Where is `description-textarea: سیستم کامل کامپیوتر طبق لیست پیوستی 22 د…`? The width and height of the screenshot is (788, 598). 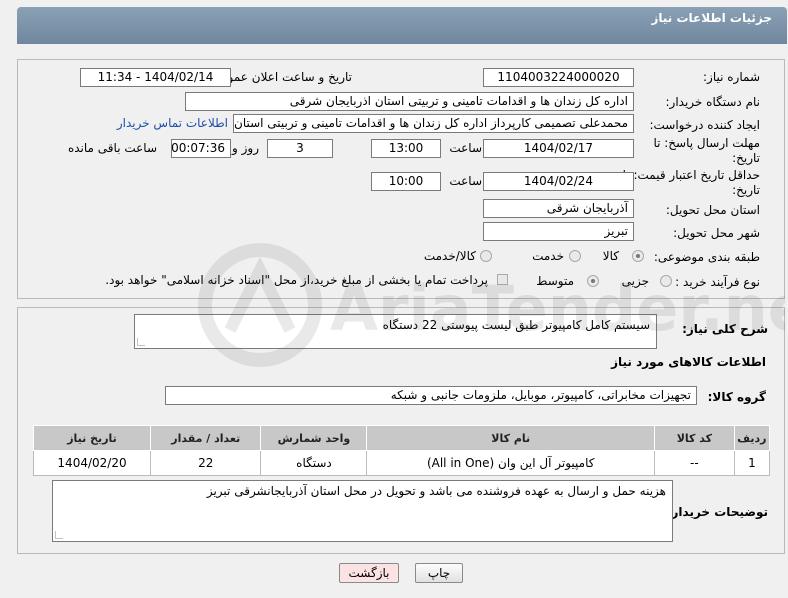
description-textarea: سیستم کامل کامپیوتر طبق لیست پیوستی 22 د… is located at coordinates (395, 331).